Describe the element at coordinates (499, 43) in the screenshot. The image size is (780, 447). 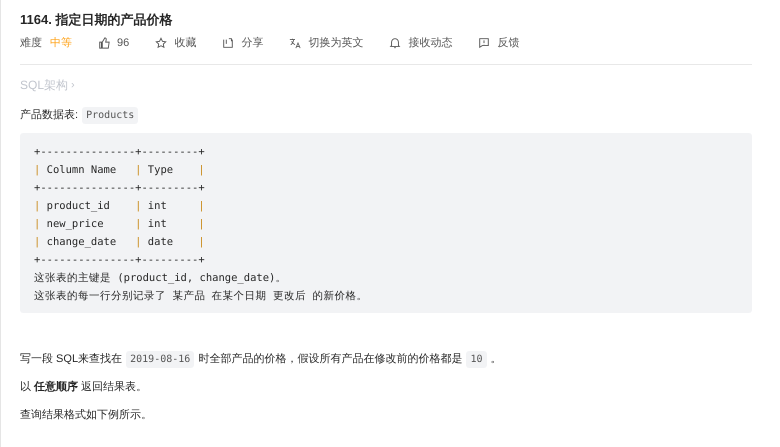
I see `feedback-button: 反馈` at that location.